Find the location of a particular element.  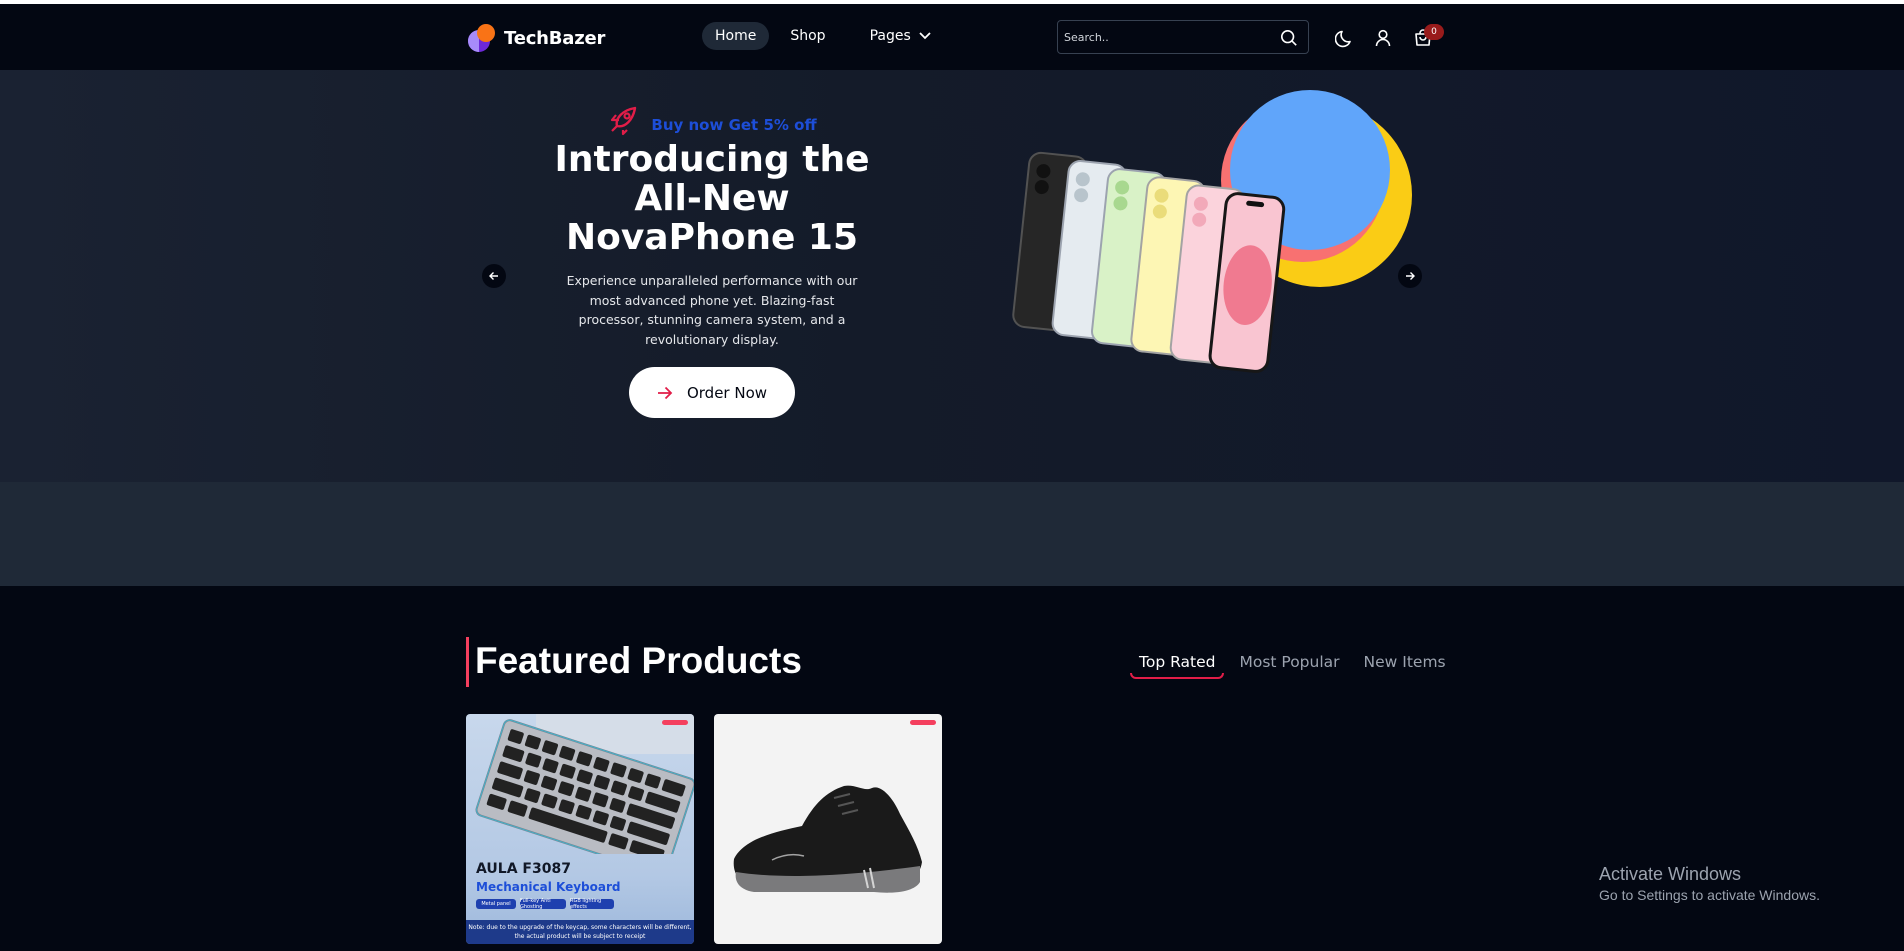

watermark-title: Activate Windows is located at coordinates (1670, 874).